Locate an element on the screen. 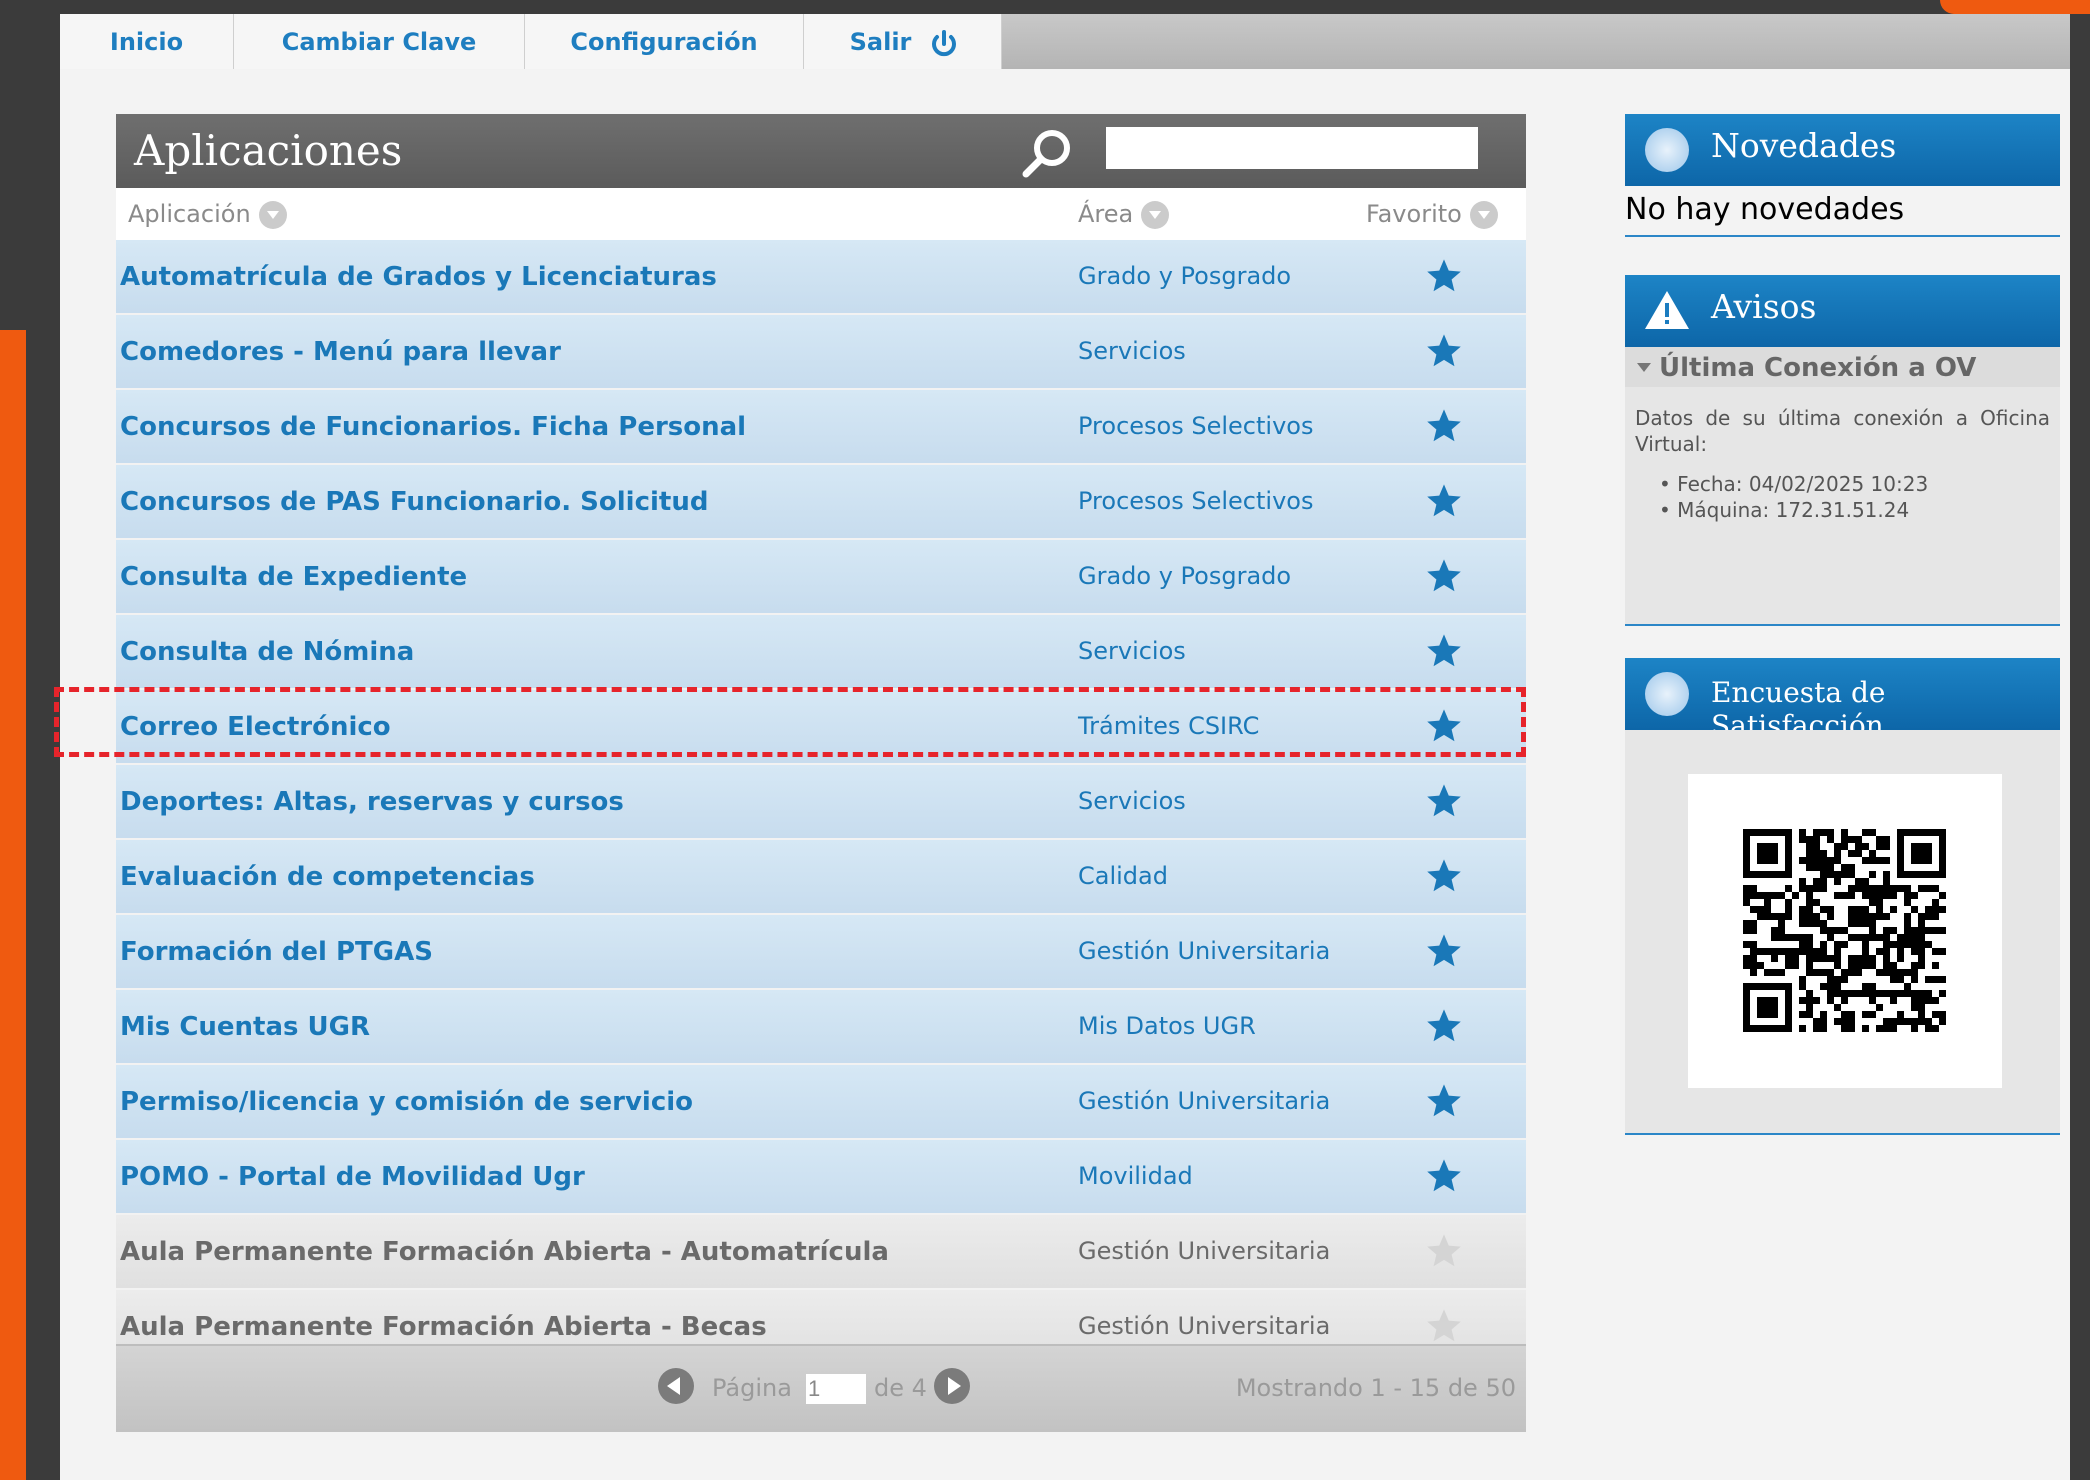  tab-cambiar-clave: Cambiar Clave is located at coordinates (379, 41).